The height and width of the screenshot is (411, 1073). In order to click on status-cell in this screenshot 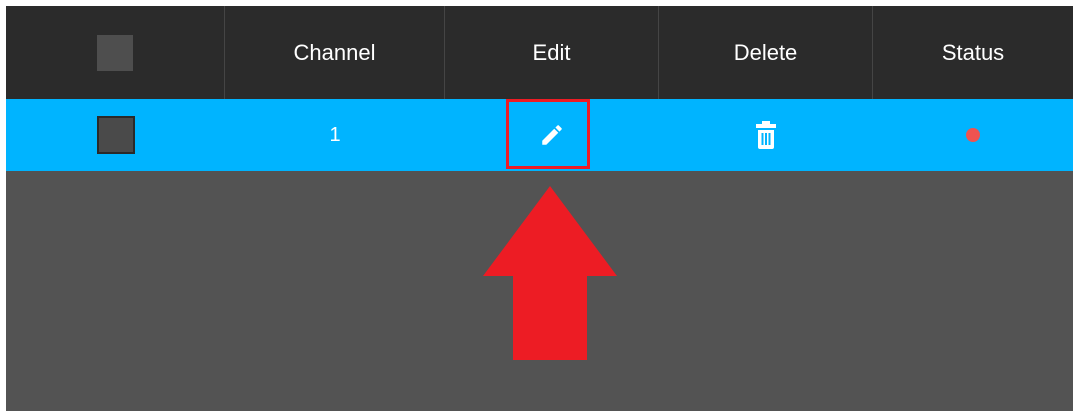, I will do `click(973, 135)`.